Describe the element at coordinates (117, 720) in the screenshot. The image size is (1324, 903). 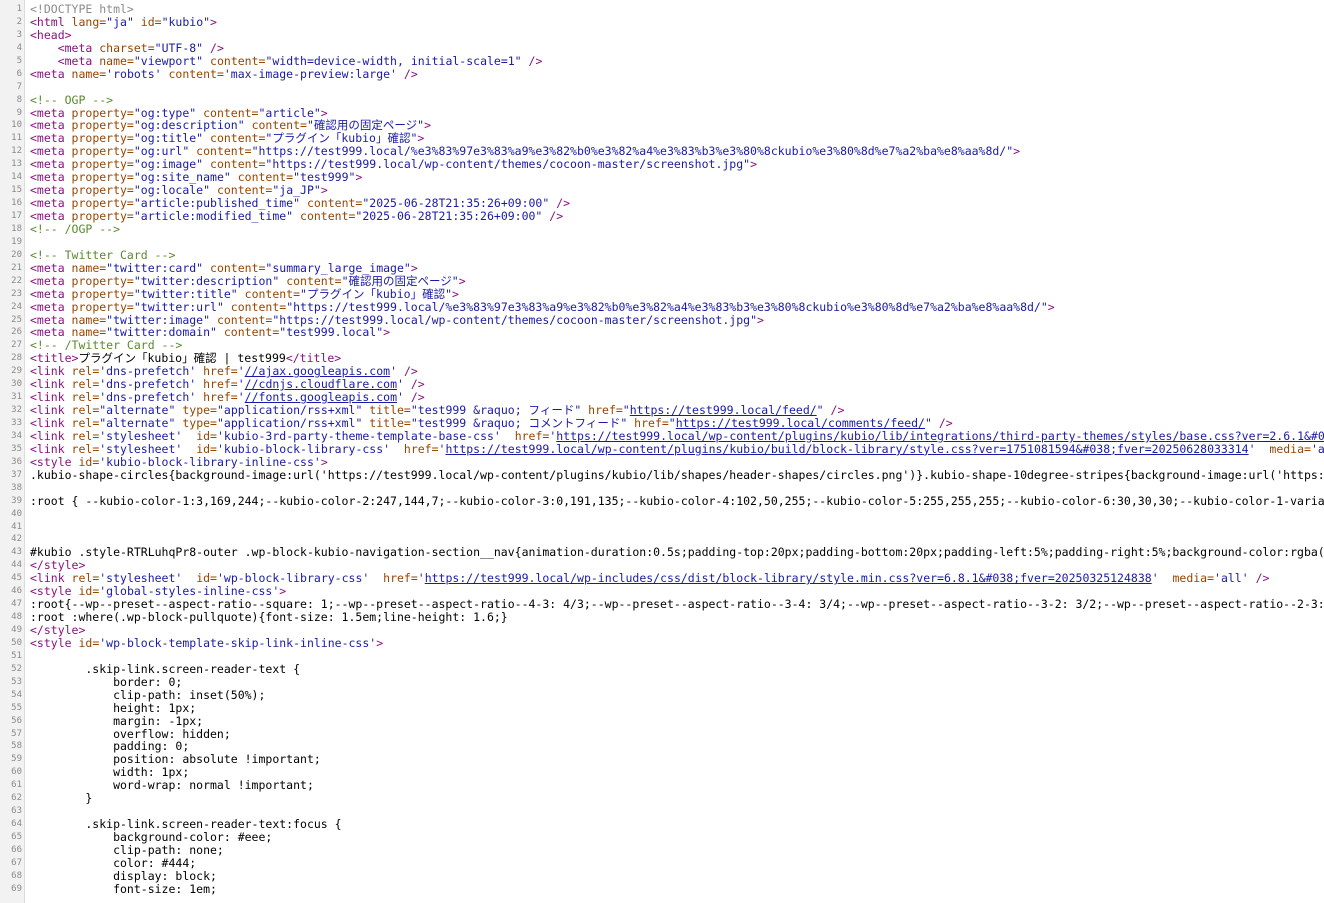
I see `code-token: margin: -1px;` at that location.